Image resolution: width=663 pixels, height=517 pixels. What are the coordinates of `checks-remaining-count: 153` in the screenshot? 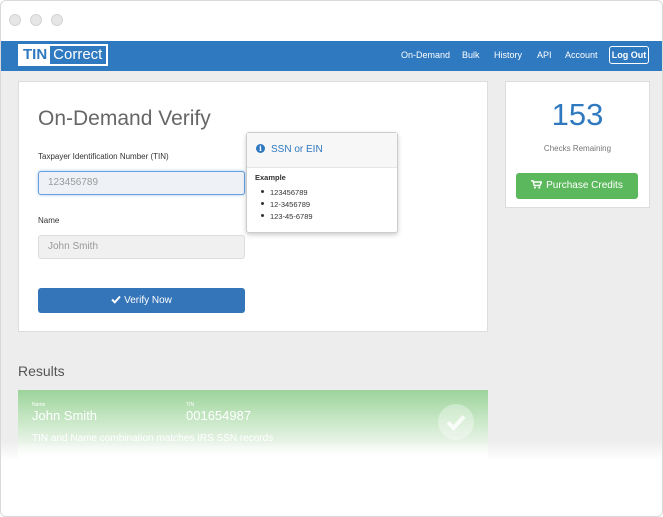 It's located at (577, 114).